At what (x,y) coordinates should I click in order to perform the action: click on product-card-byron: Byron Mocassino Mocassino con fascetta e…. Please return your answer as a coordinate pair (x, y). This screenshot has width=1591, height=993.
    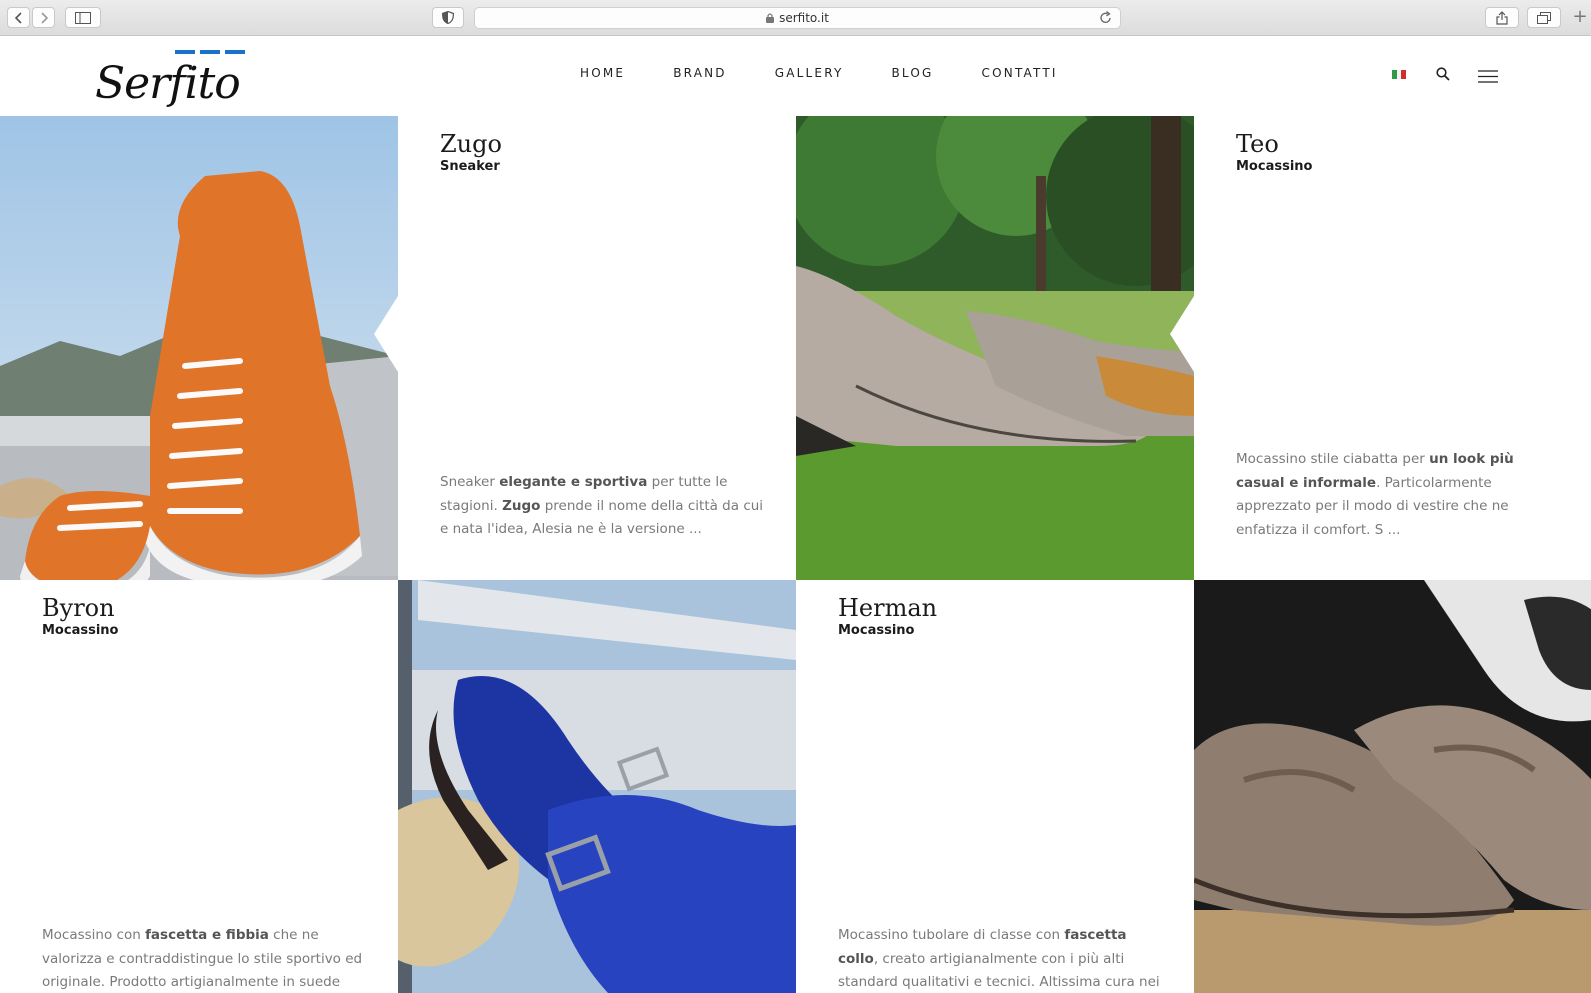
    Looking at the image, I should click on (199, 786).